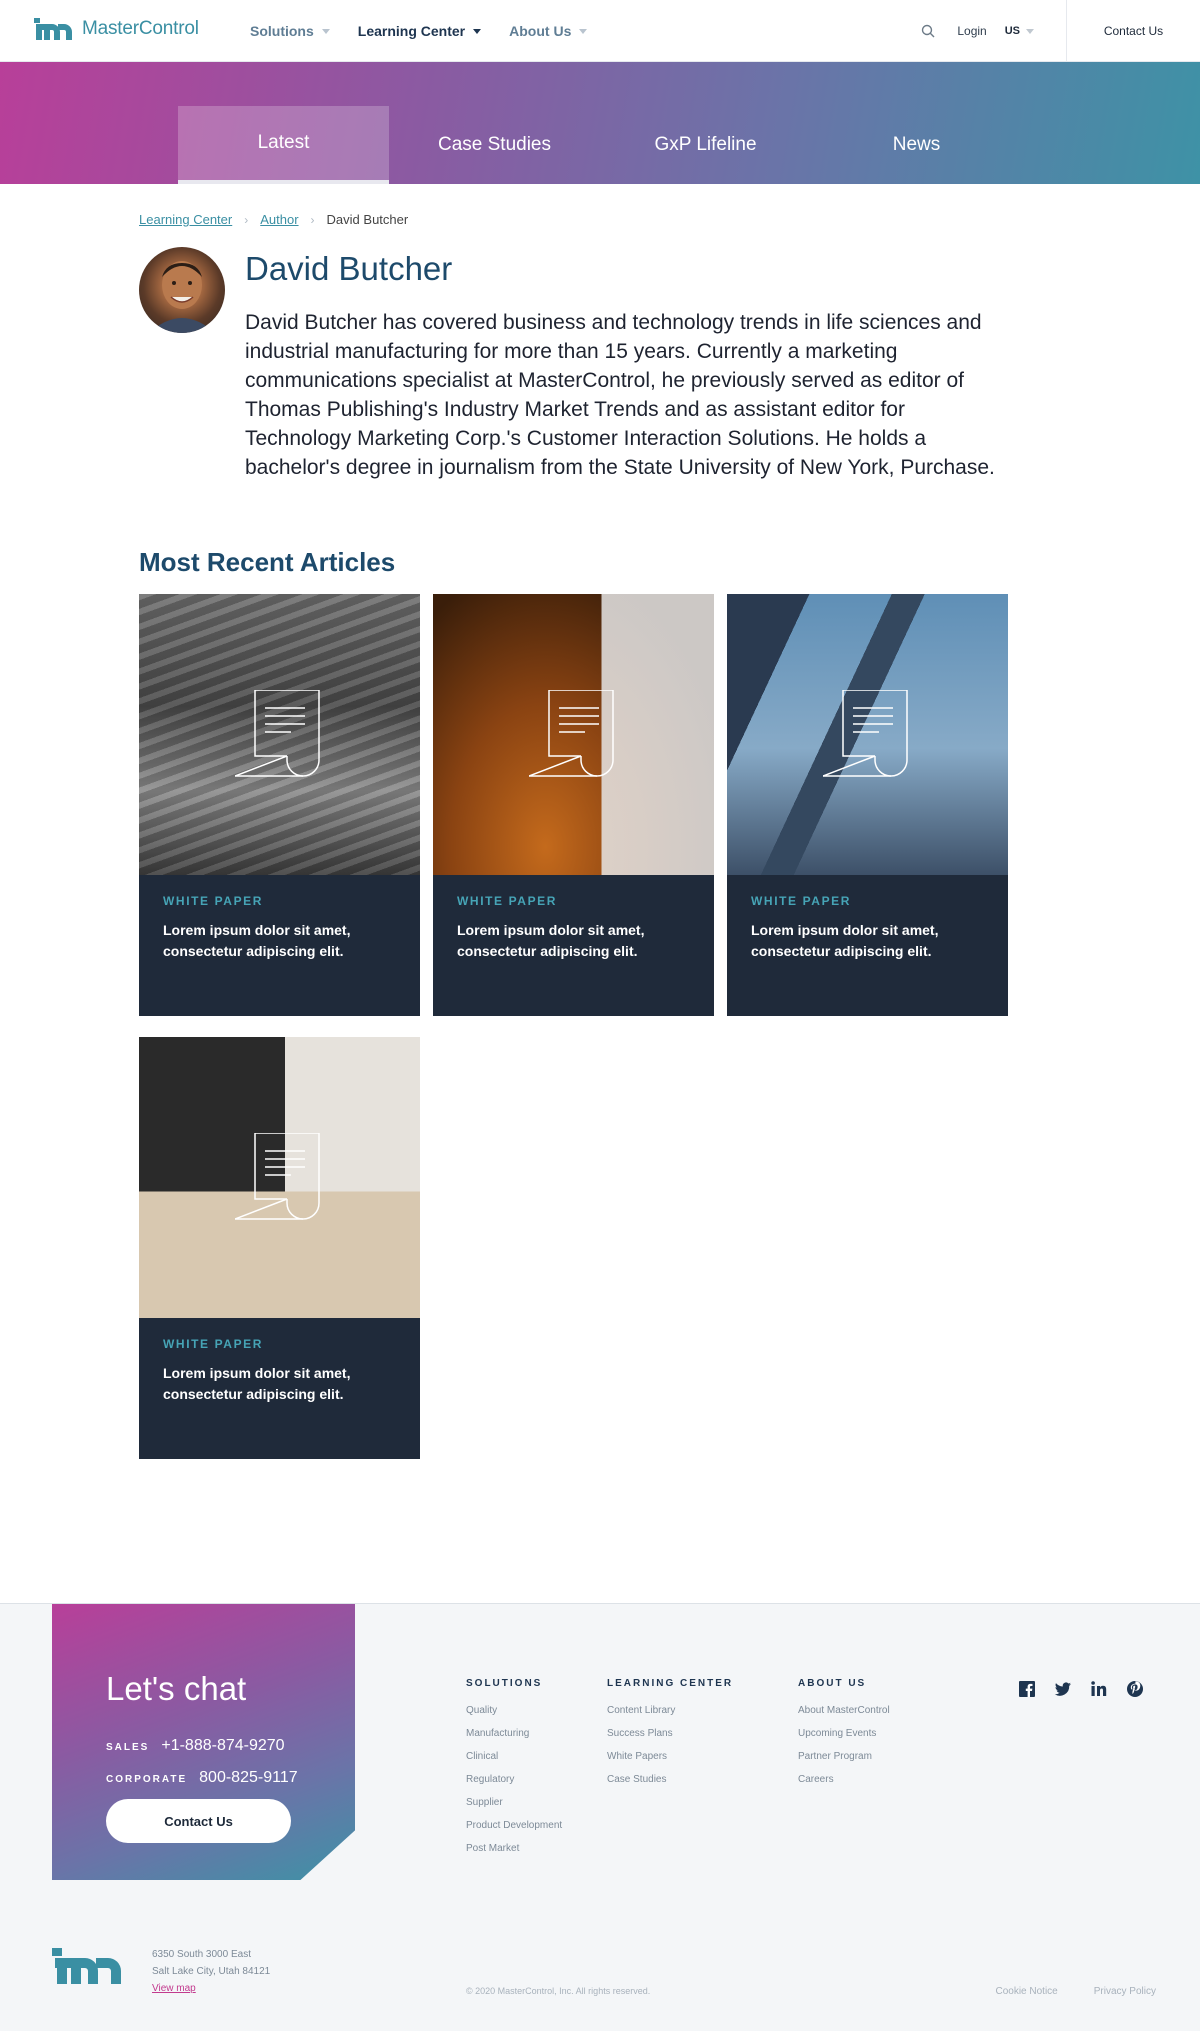 This screenshot has width=1200, height=2031. I want to click on tab-case-studies: Case Studies, so click(494, 145).